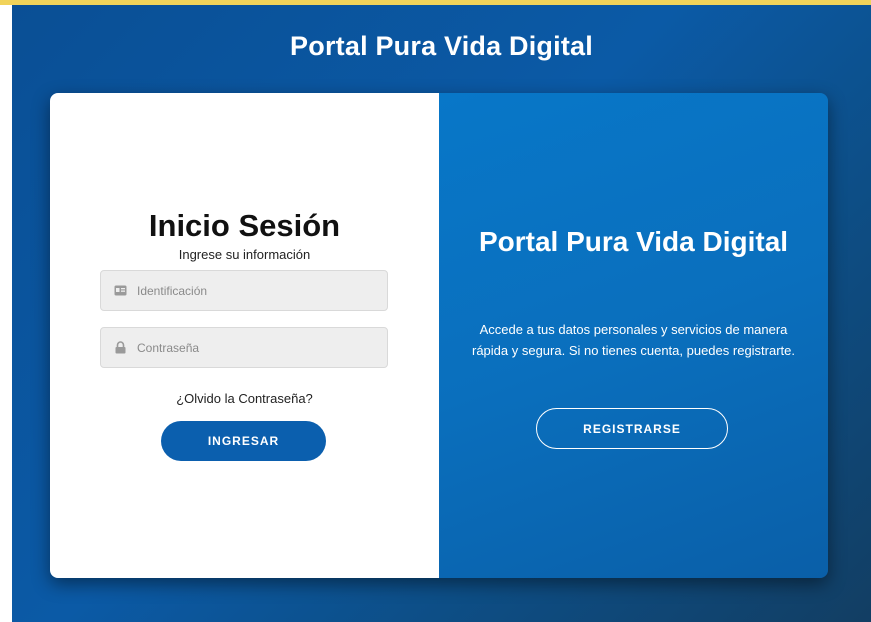  Describe the element at coordinates (244, 254) in the screenshot. I see `login-subtitle: Ingrese su información` at that location.